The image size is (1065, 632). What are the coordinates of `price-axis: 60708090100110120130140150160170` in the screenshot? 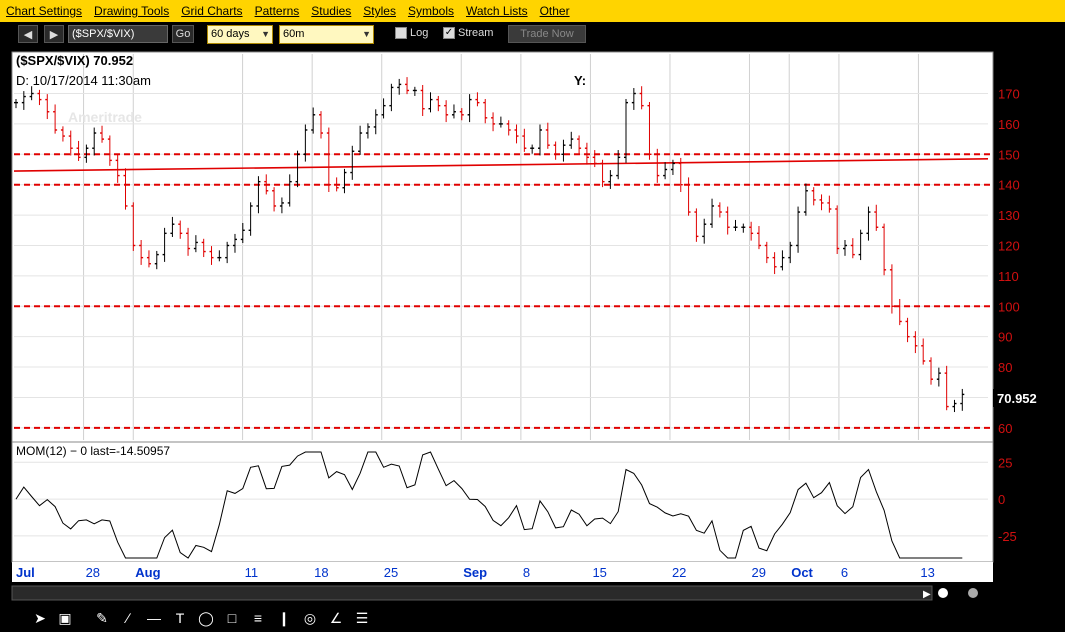 It's located at (1009, 261).